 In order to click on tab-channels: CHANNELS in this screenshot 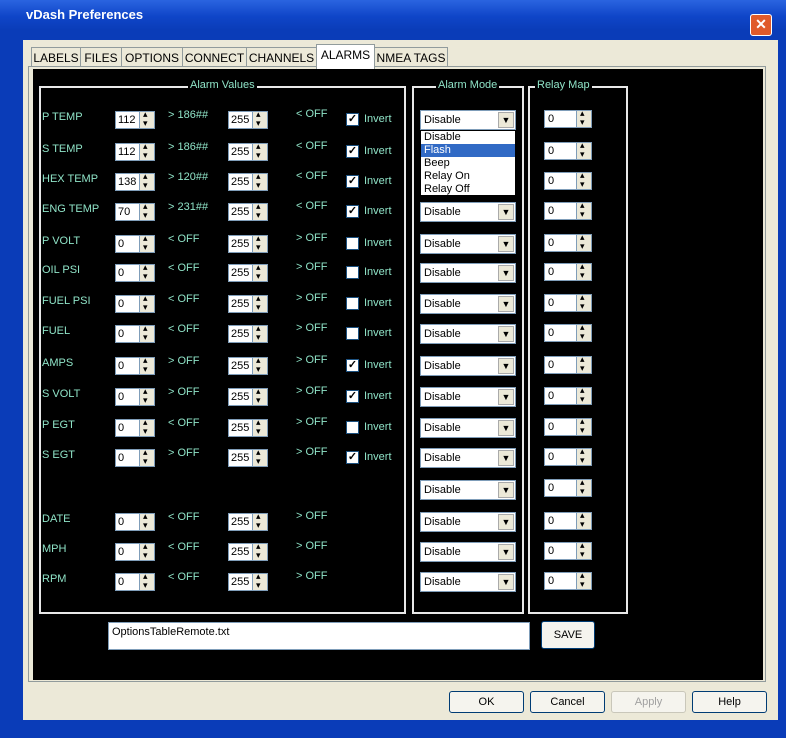, I will do `click(281, 57)`.